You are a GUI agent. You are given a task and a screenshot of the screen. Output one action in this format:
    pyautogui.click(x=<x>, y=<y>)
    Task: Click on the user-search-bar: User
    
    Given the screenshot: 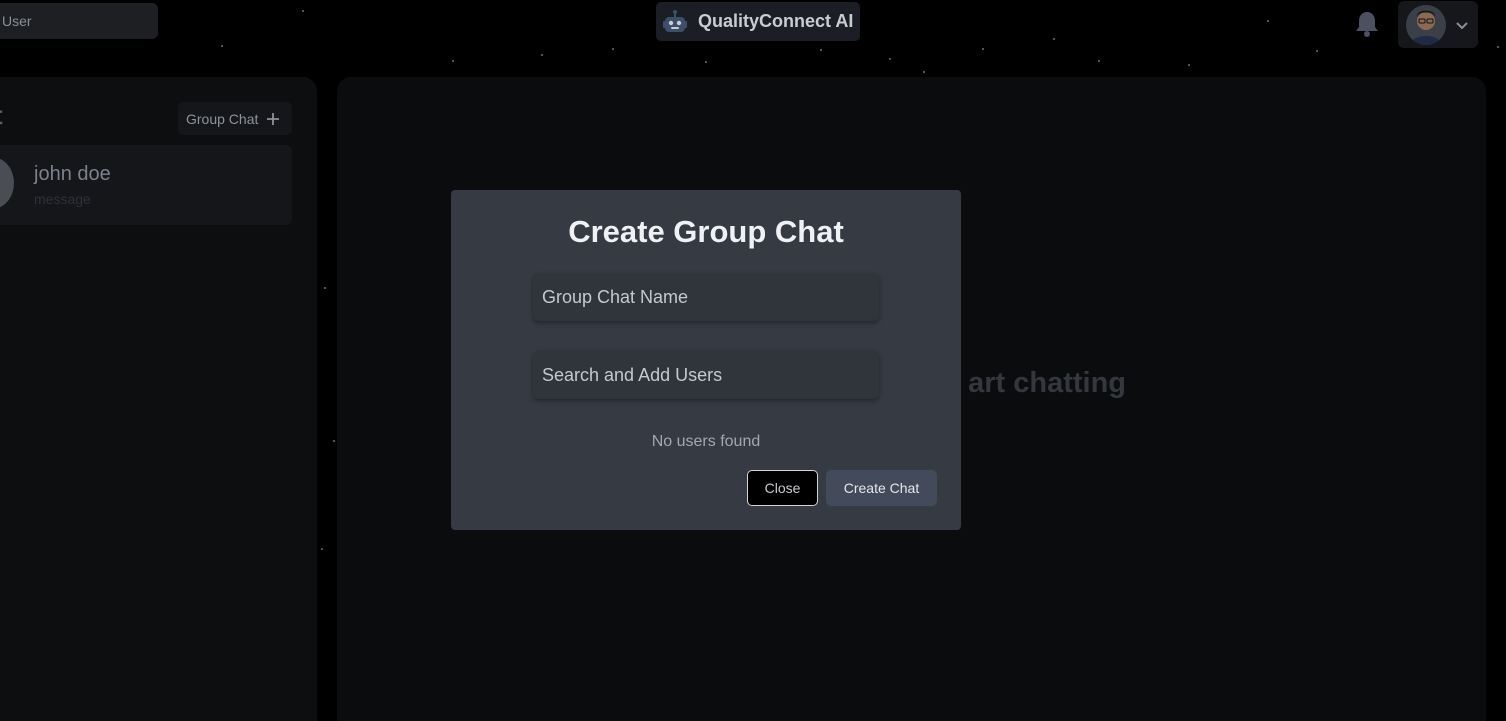 What is the action you would take?
    pyautogui.click(x=79, y=21)
    